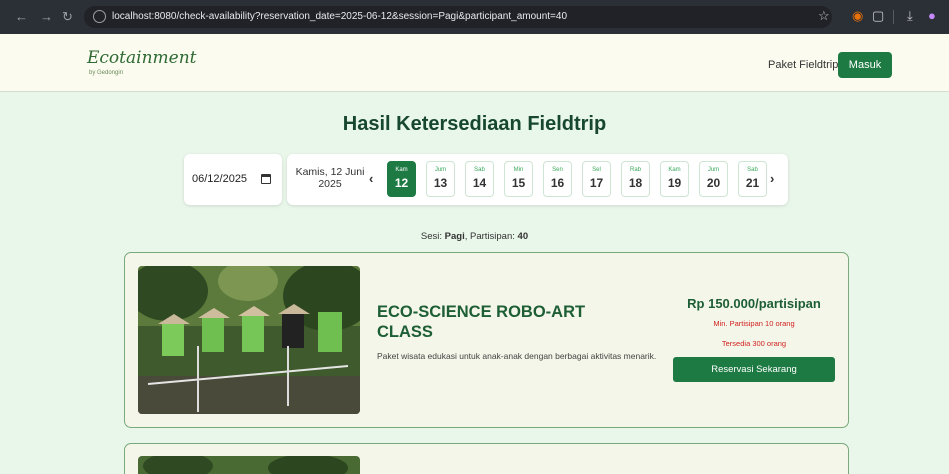  What do you see at coordinates (857, 16) in the screenshot?
I see `extension-icon: ◉` at bounding box center [857, 16].